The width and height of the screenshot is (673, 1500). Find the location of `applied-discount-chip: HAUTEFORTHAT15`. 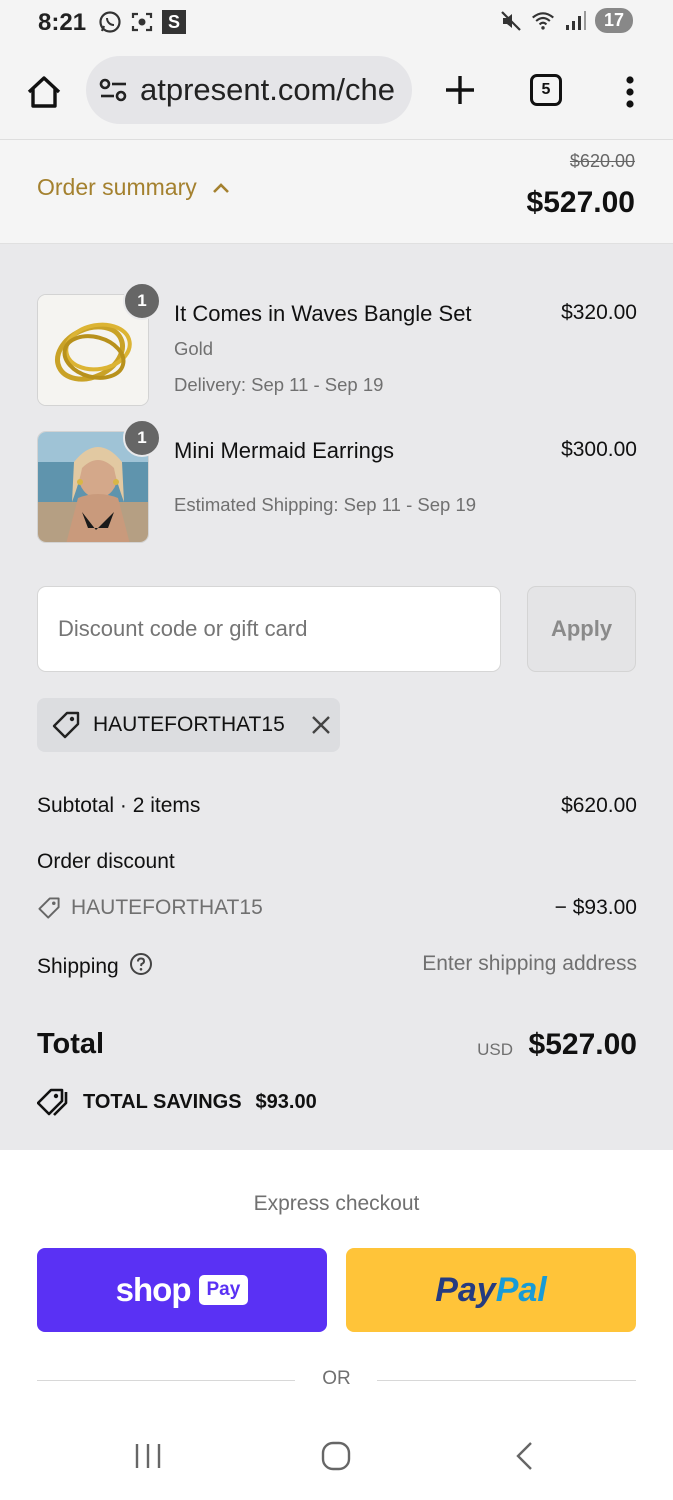

applied-discount-chip: HAUTEFORTHAT15 is located at coordinates (188, 725).